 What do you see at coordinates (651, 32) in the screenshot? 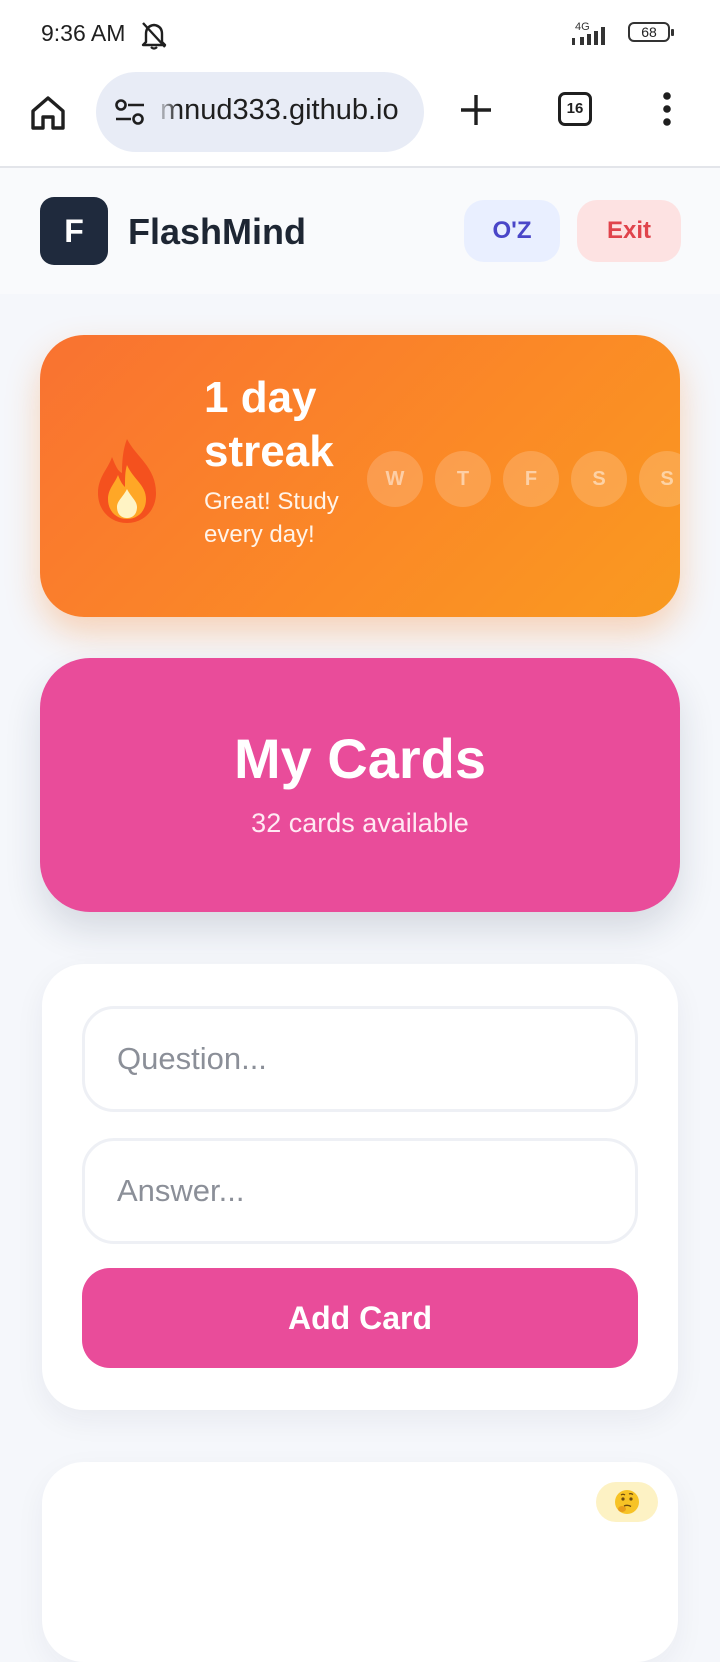
I see `battery-icon: 68` at bounding box center [651, 32].